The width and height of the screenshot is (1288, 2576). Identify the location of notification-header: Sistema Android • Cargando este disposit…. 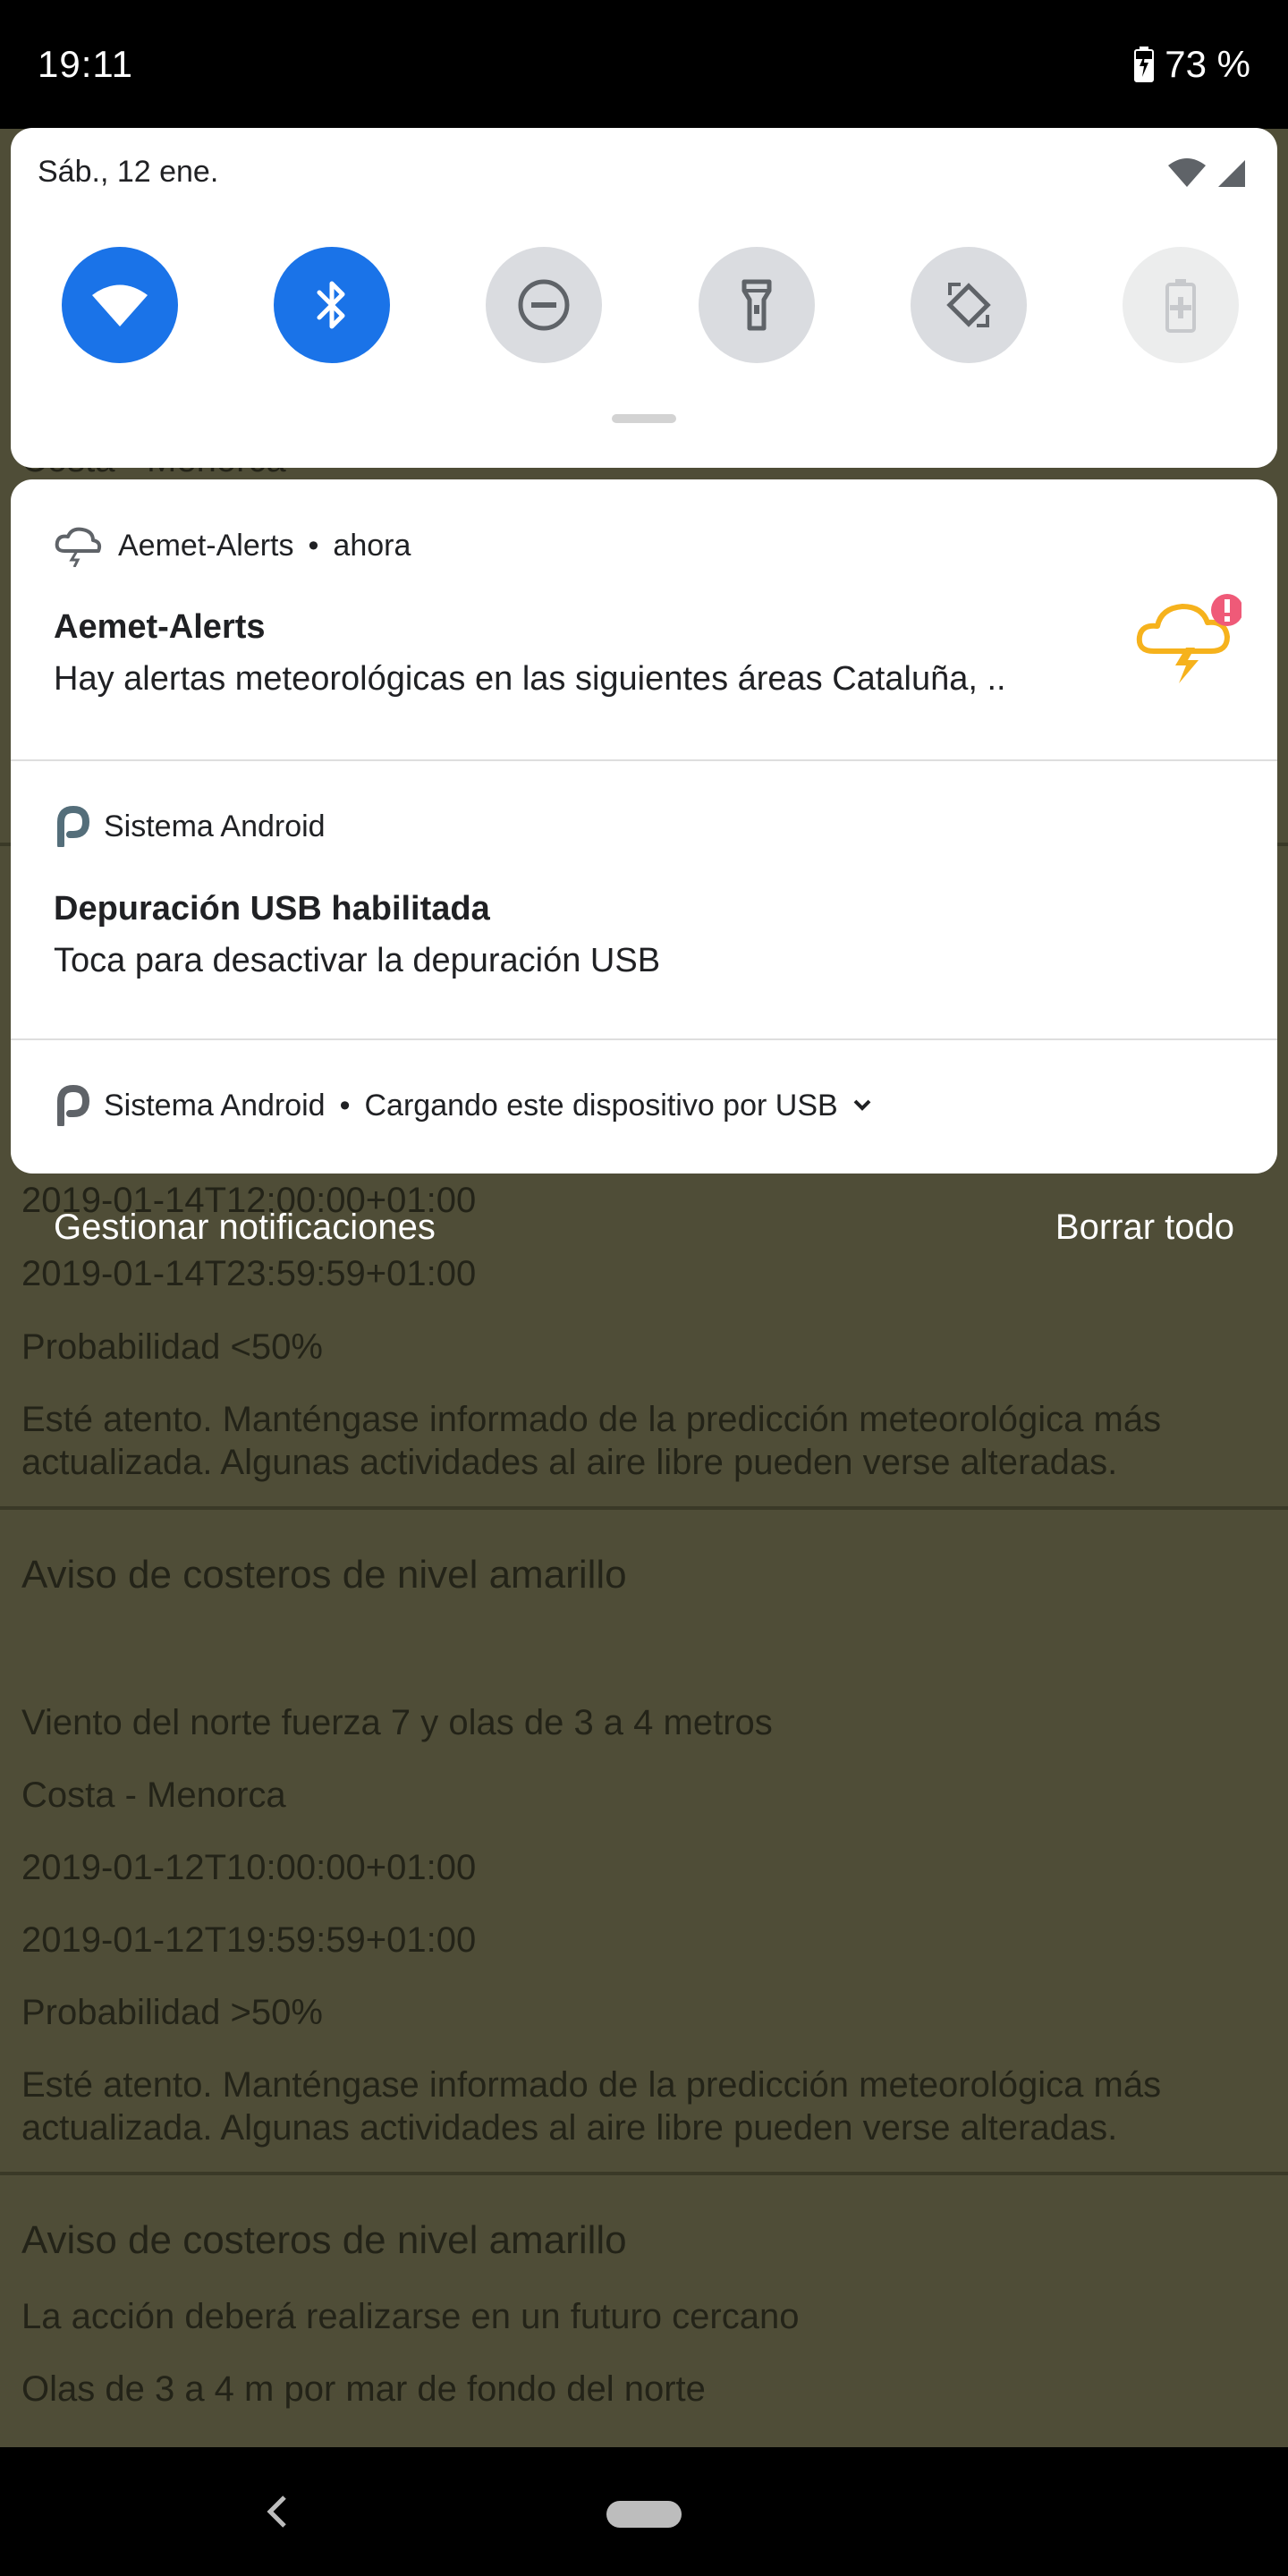
(463, 1105).